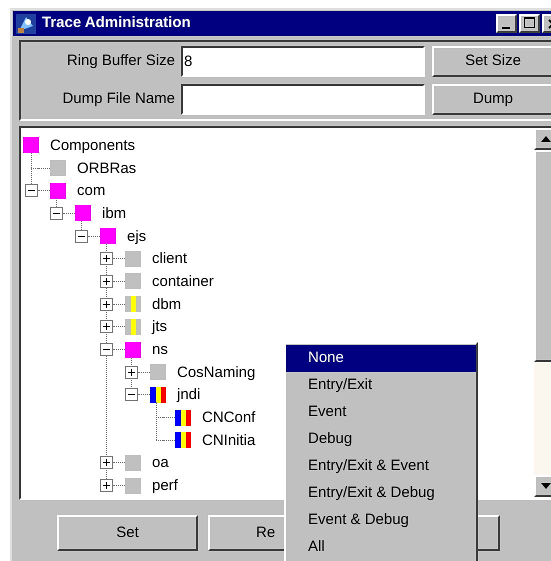  Describe the element at coordinates (216, 372) in the screenshot. I see `tree-item: CosNaming` at that location.